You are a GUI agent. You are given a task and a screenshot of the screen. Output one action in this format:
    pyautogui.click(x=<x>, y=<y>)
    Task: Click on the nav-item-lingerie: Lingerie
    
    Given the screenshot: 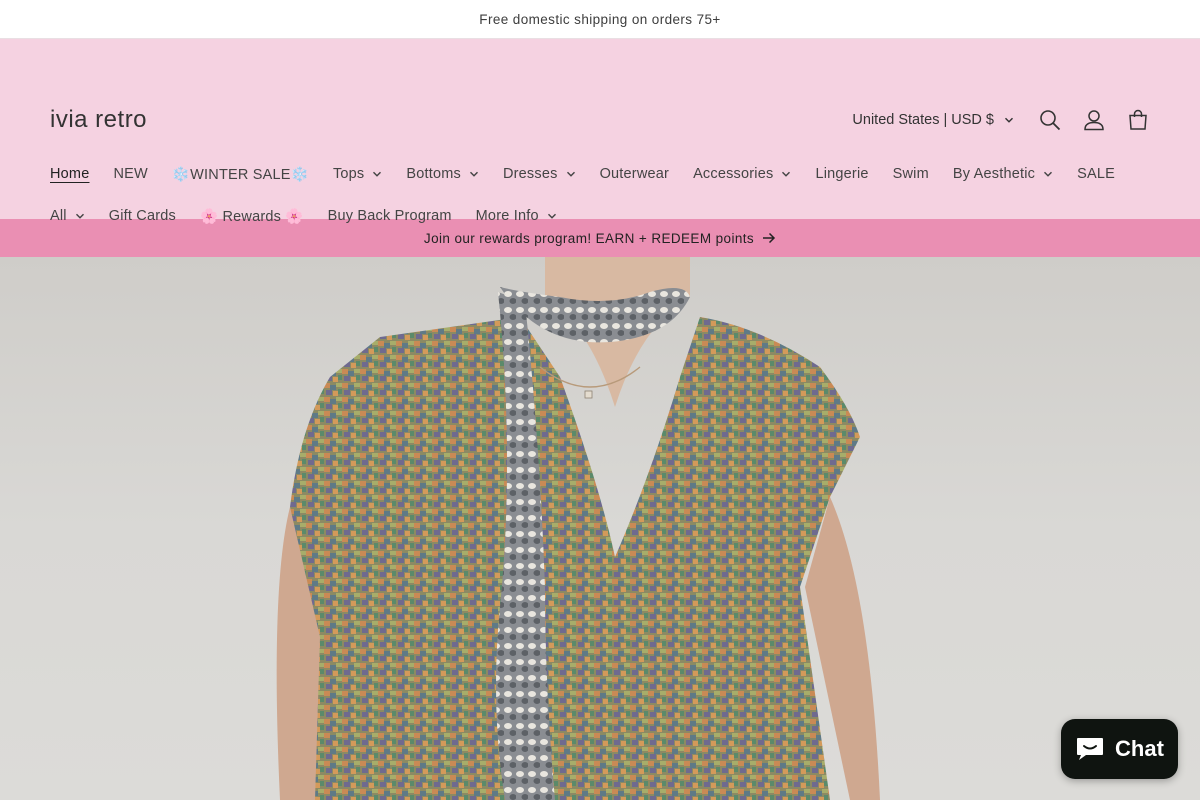 What is the action you would take?
    pyautogui.click(x=841, y=174)
    